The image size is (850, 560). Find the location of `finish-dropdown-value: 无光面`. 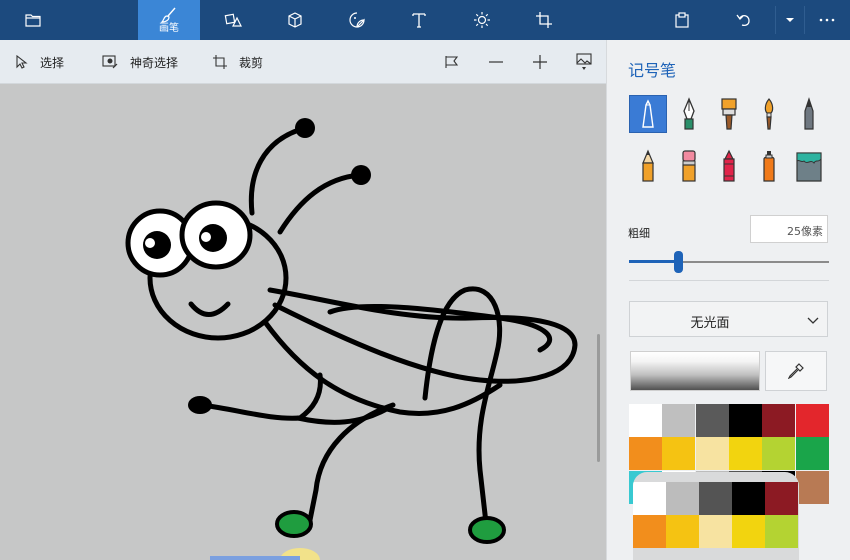

finish-dropdown-value: 无光面 is located at coordinates (710, 323).